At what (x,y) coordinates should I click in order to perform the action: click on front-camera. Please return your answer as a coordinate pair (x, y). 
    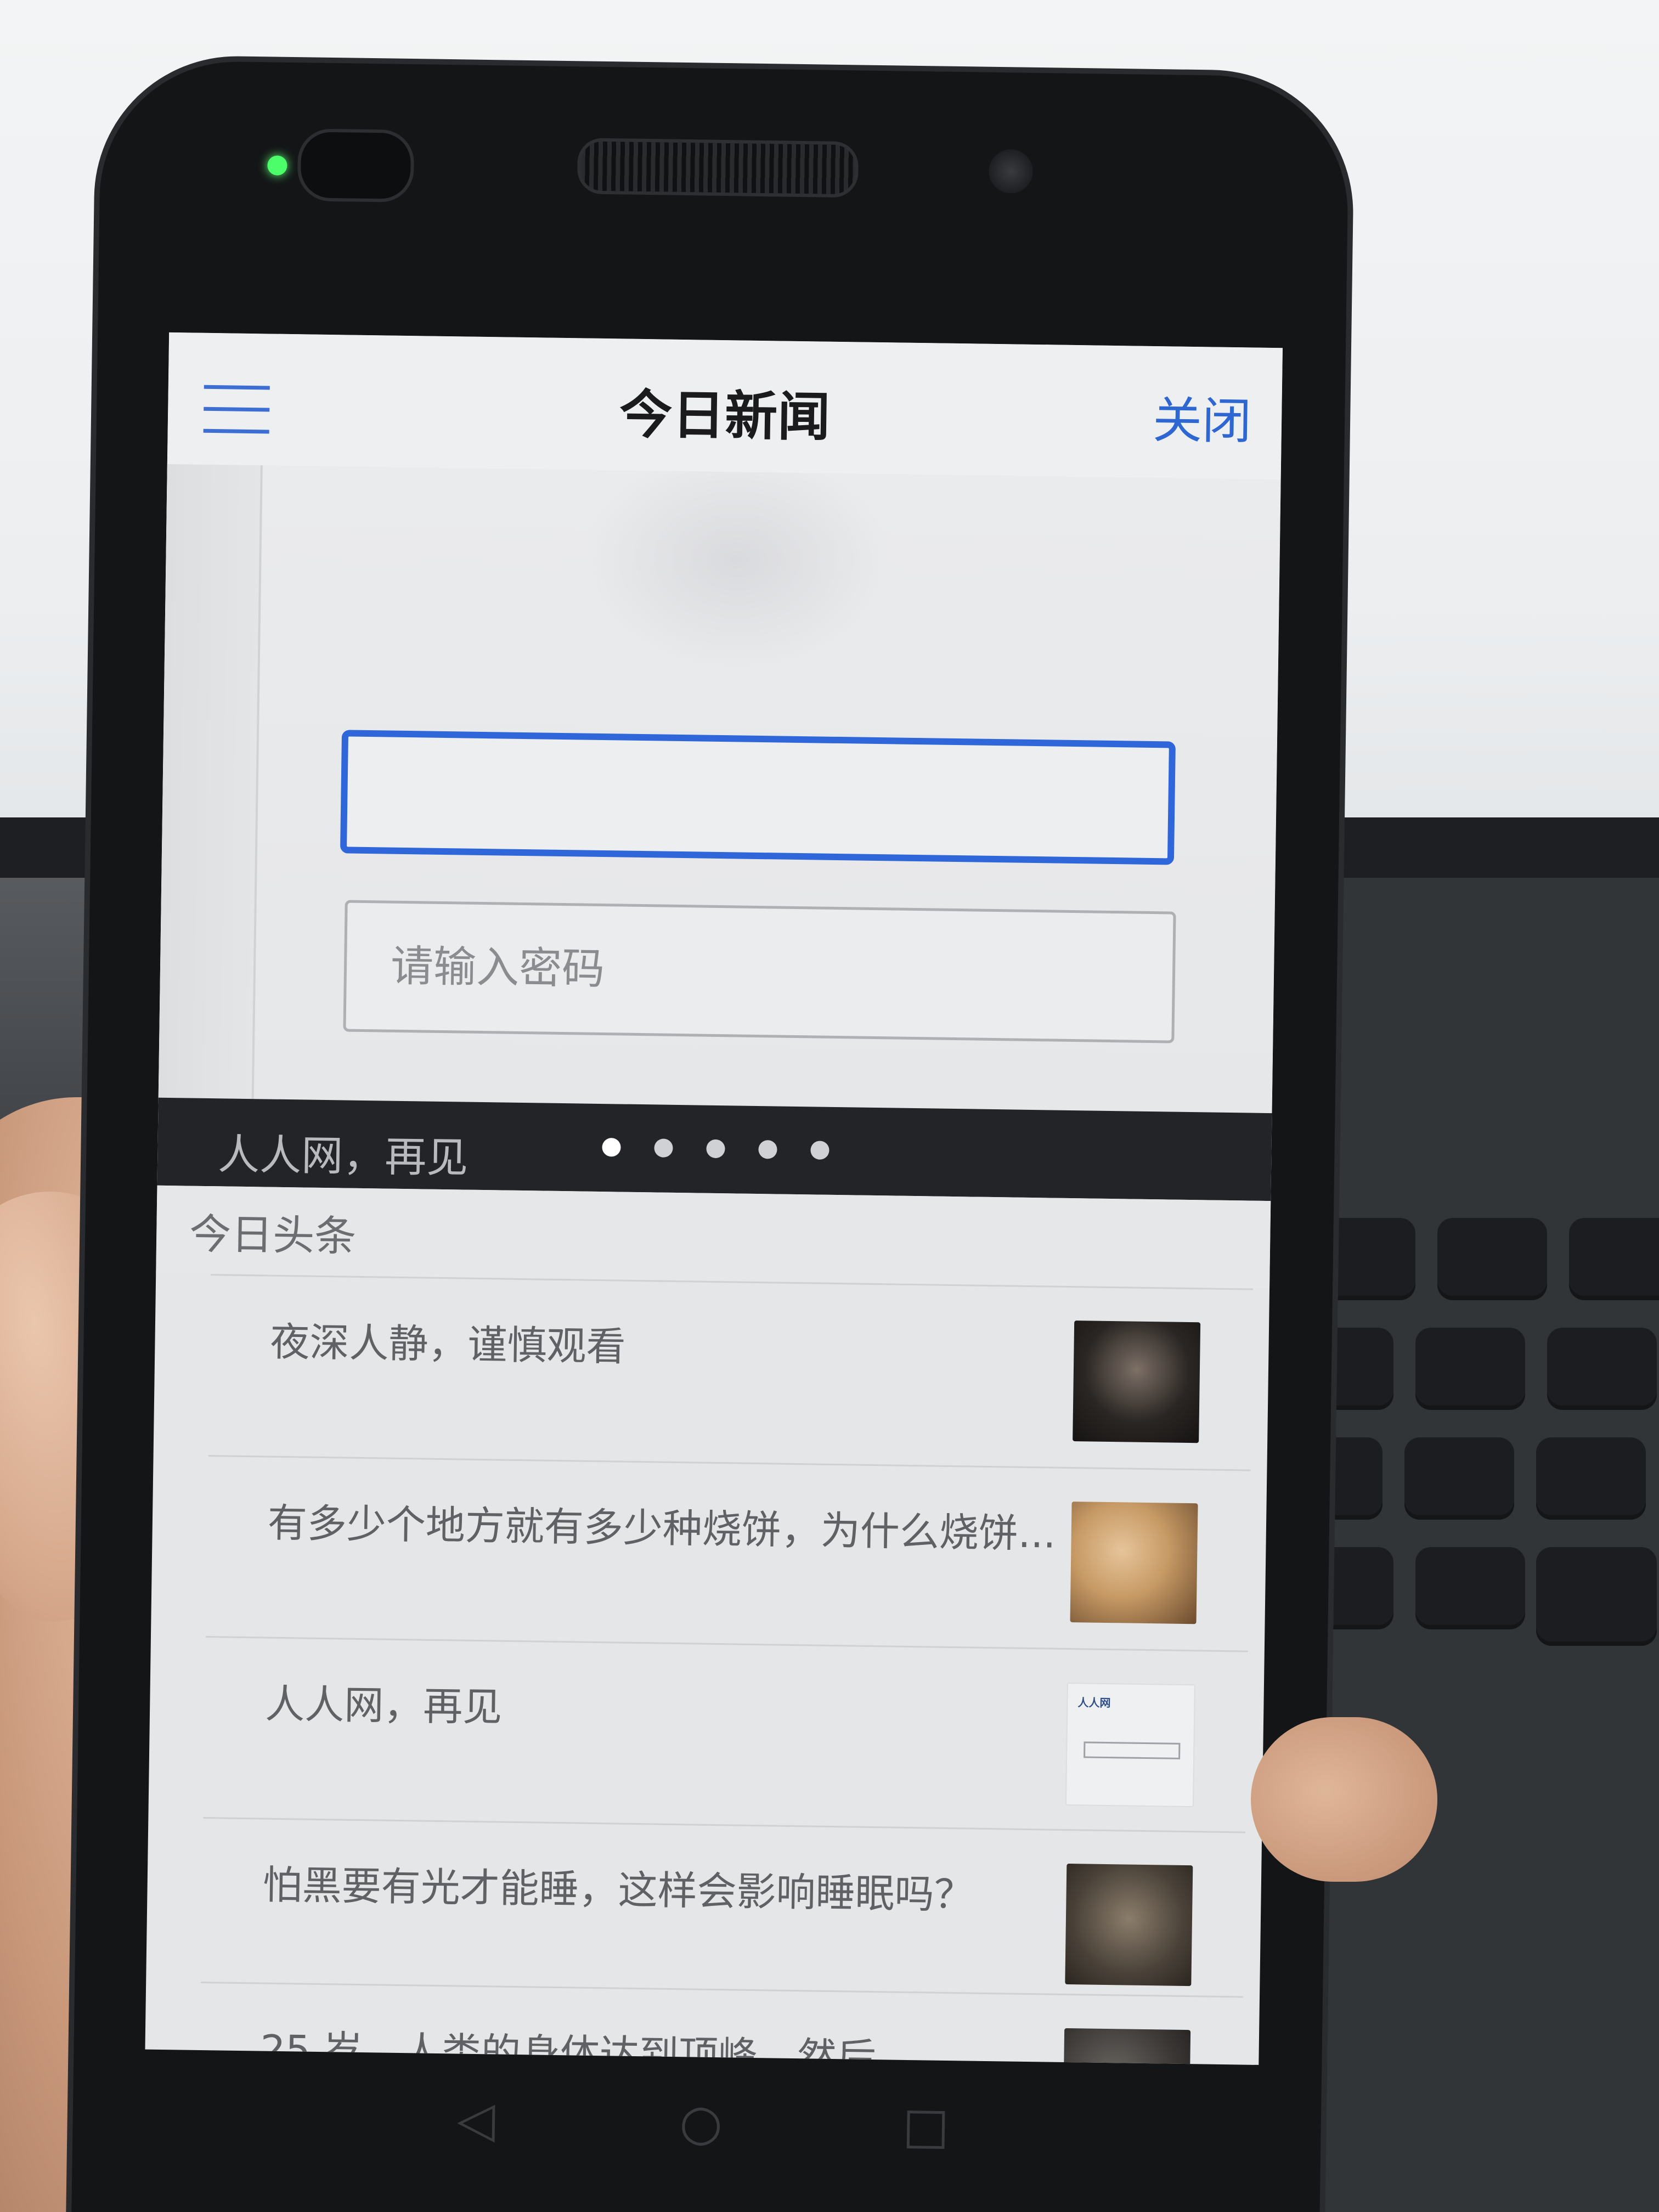
    Looking at the image, I should click on (356, 165).